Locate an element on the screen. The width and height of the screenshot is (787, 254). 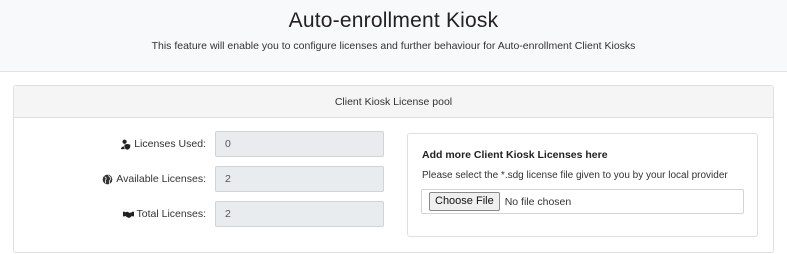
page-title: Auto-enrollment Kiosk is located at coordinates (393, 20).